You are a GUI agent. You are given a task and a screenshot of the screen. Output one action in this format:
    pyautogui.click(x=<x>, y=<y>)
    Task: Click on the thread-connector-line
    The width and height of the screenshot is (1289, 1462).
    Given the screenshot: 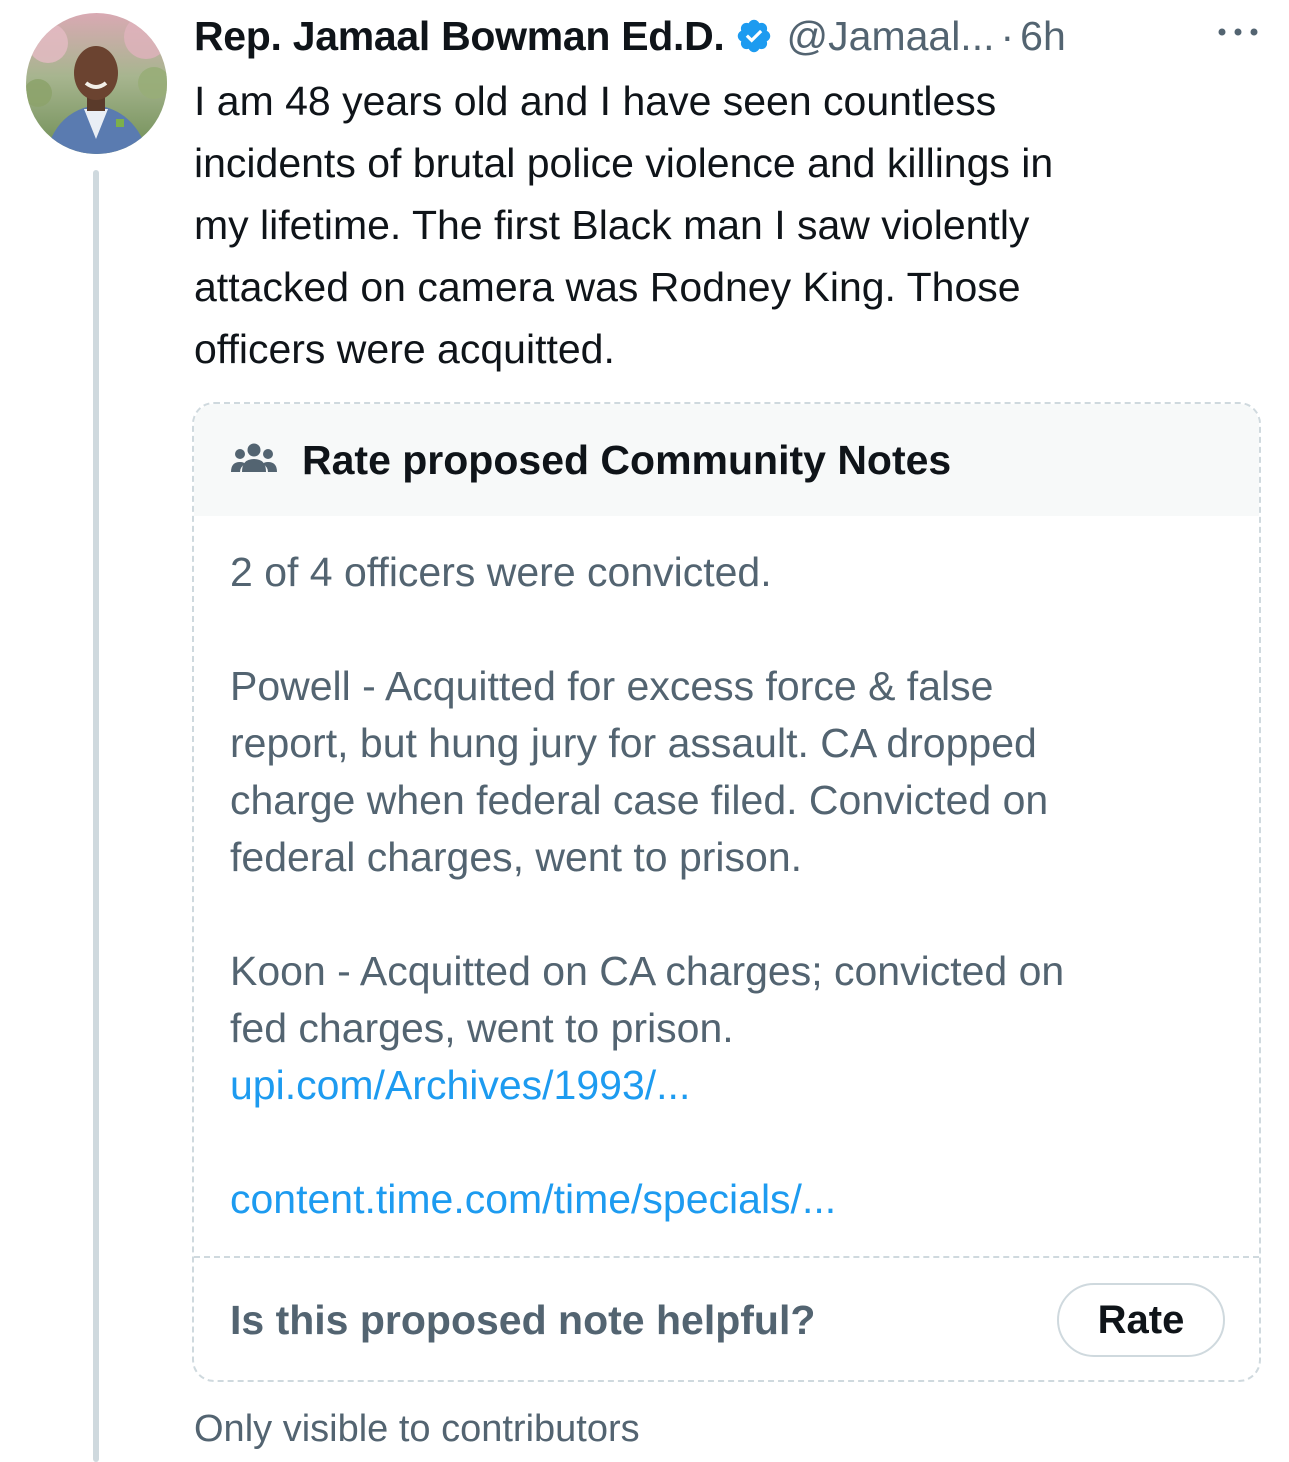 What is the action you would take?
    pyautogui.click(x=96, y=816)
    